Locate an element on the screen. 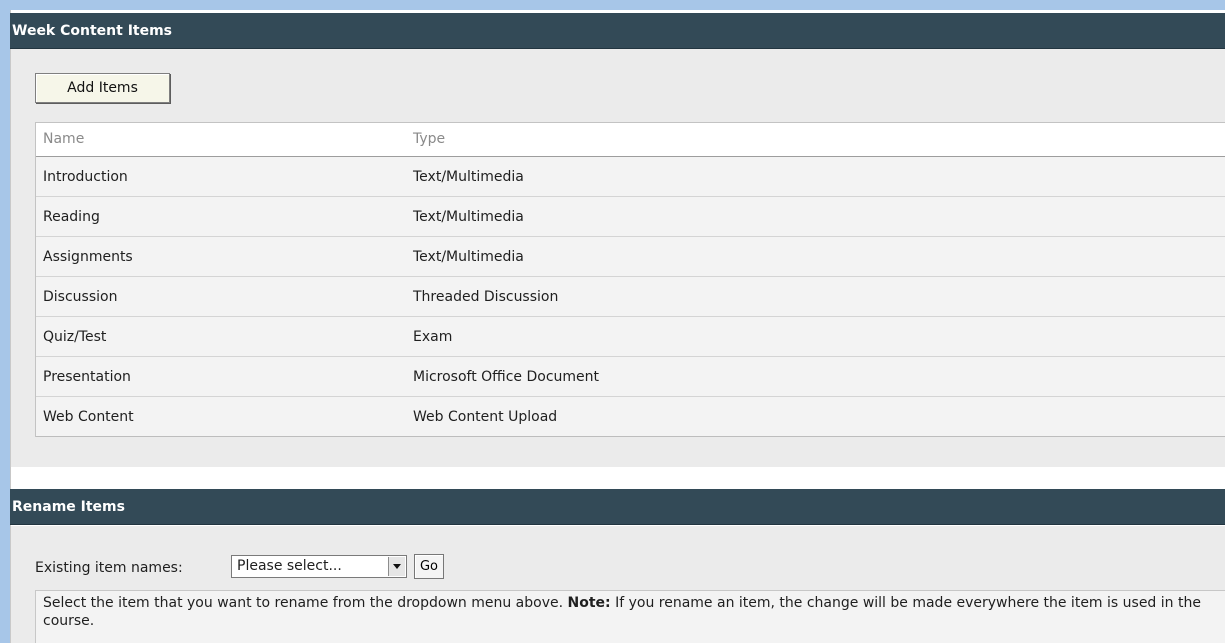 This screenshot has width=1225, height=643. item-name: Quiz/Test is located at coordinates (220, 336).